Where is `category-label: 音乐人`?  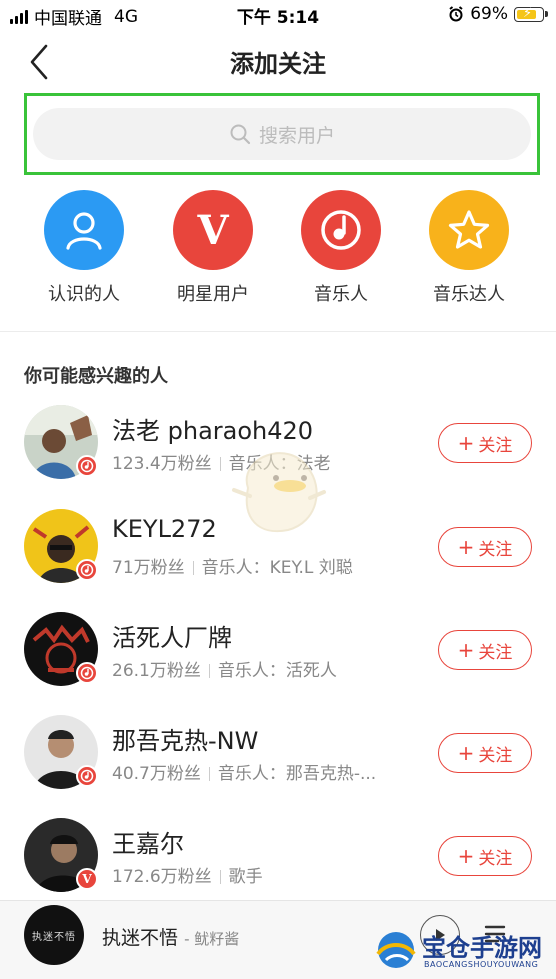
category-label: 音乐人 is located at coordinates (341, 294).